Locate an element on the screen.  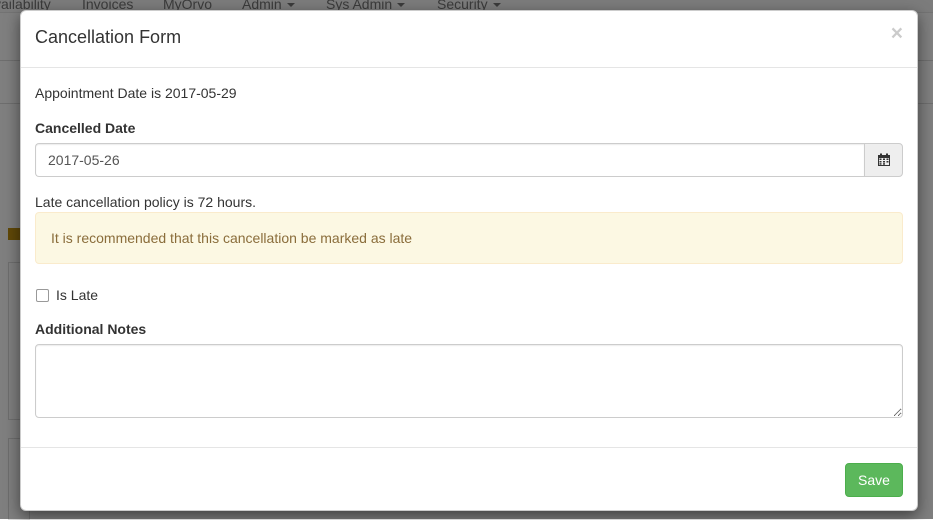
calendar-button is located at coordinates (883, 160).